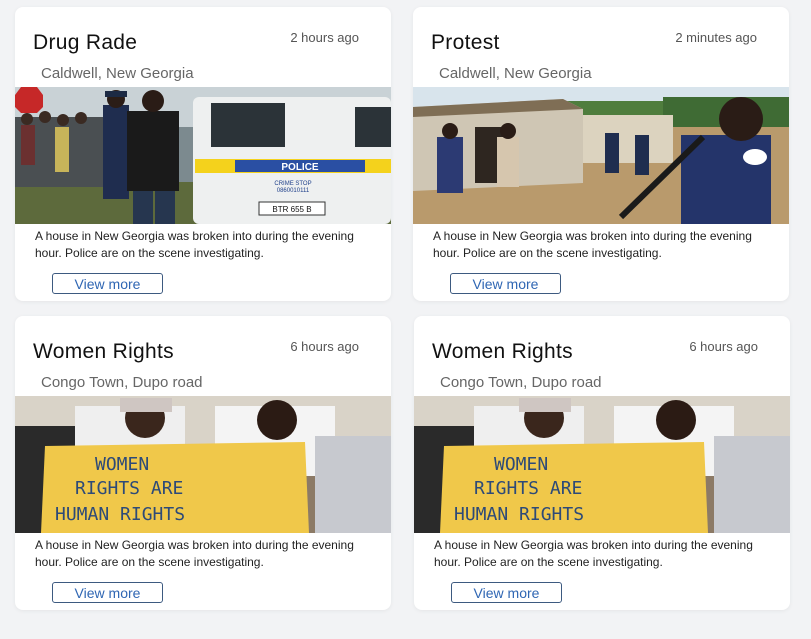 Image resolution: width=811 pixels, height=639 pixels. What do you see at coordinates (324, 37) in the screenshot?
I see `card-timestamp: 2 hours ago` at bounding box center [324, 37].